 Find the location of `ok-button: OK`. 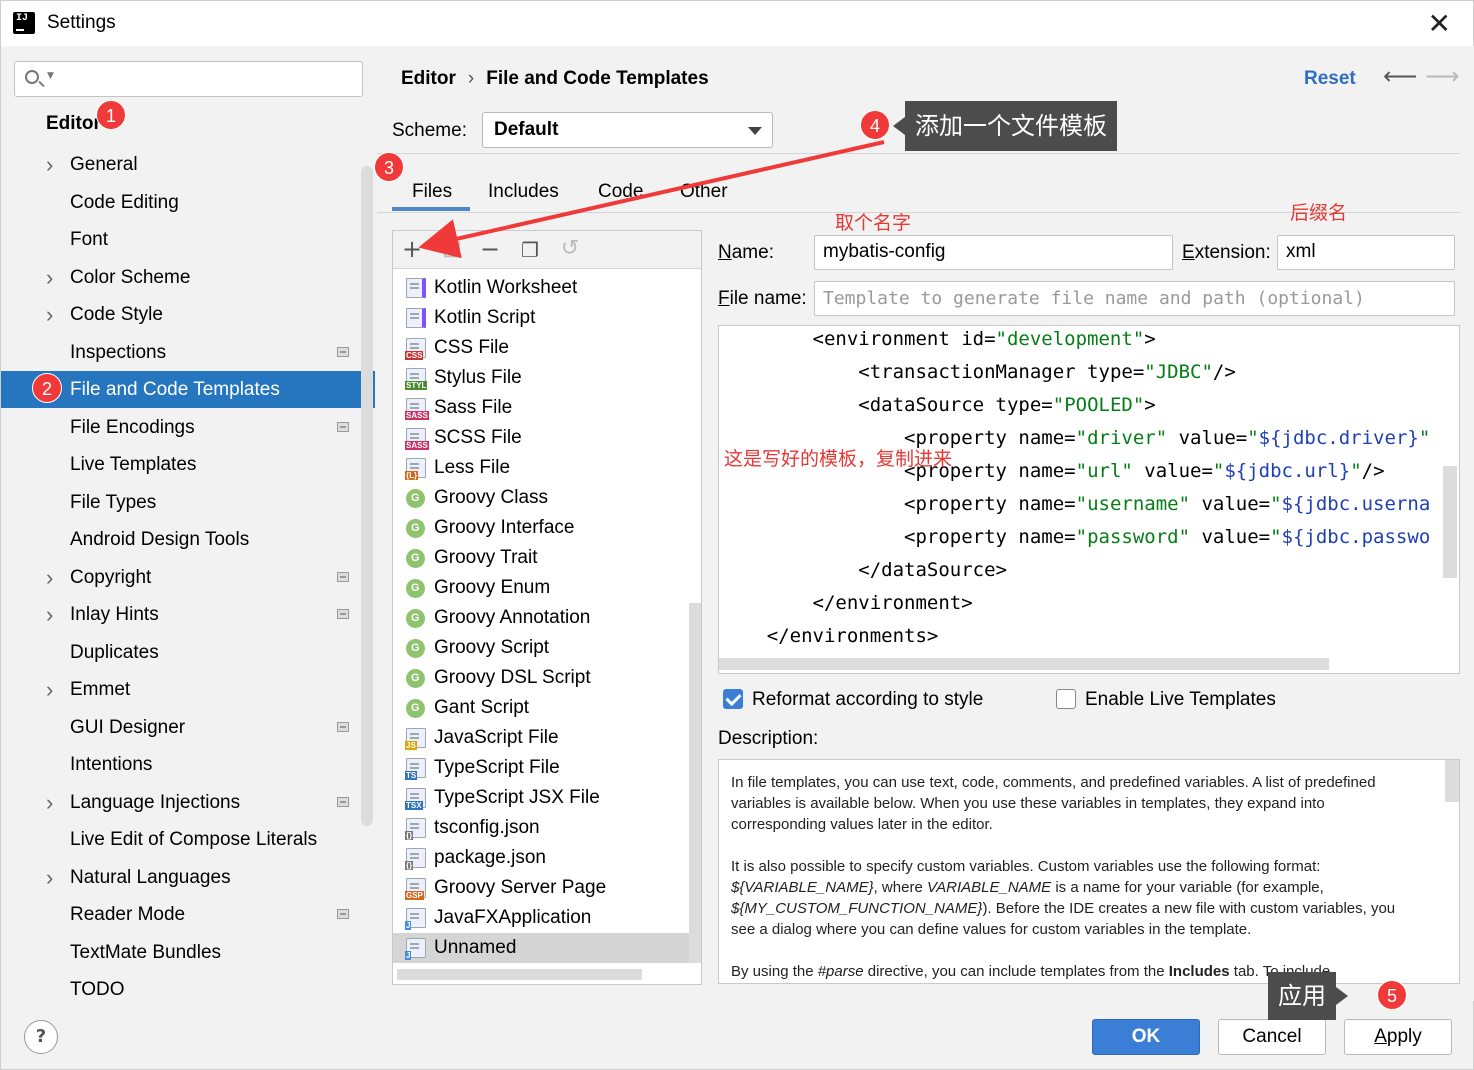

ok-button: OK is located at coordinates (1146, 1037).